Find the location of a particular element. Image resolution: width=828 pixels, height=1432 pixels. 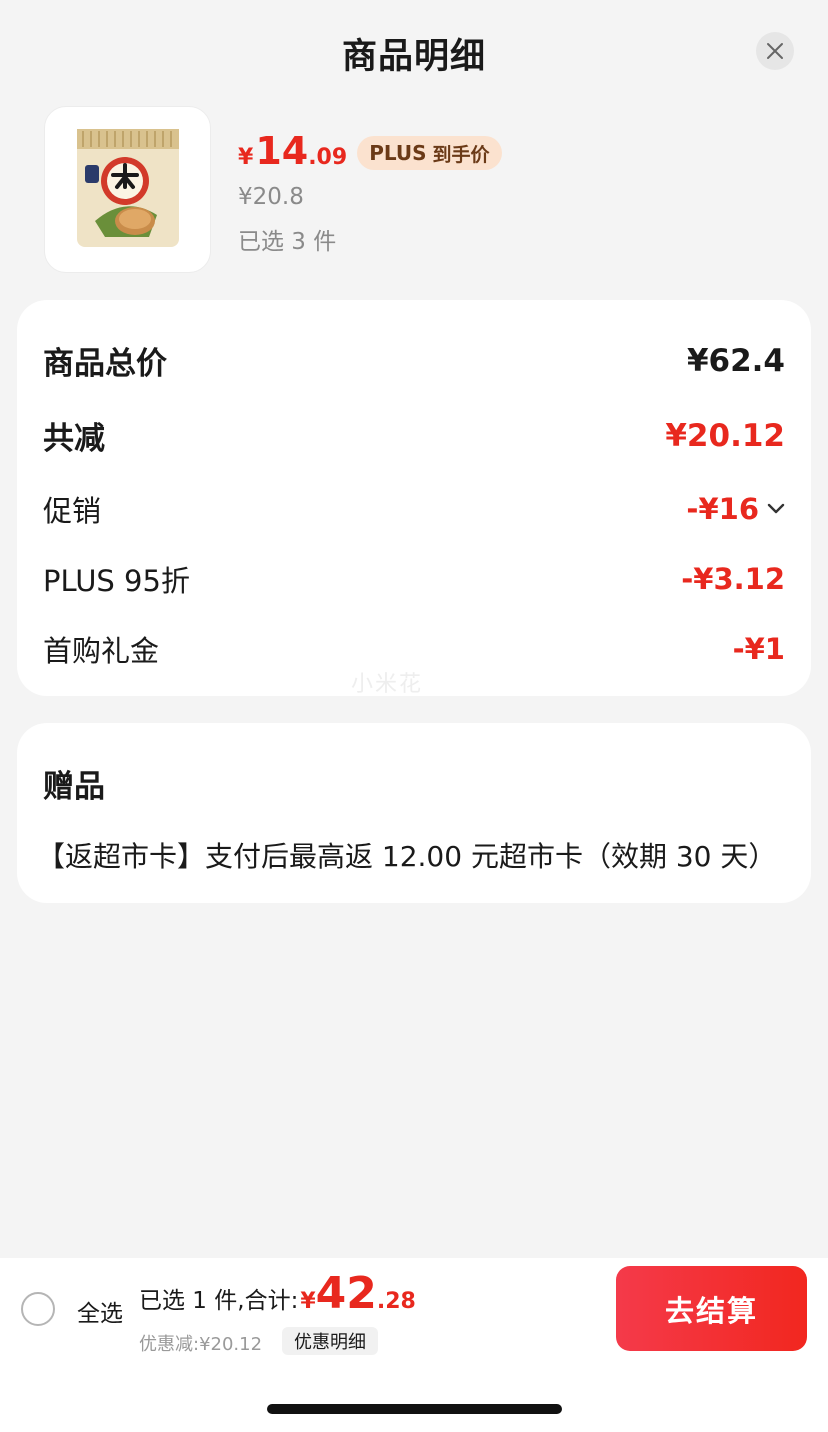

total-line: 已选 1 件,合计: ¥ 42 .28 is located at coordinates (277, 1294).